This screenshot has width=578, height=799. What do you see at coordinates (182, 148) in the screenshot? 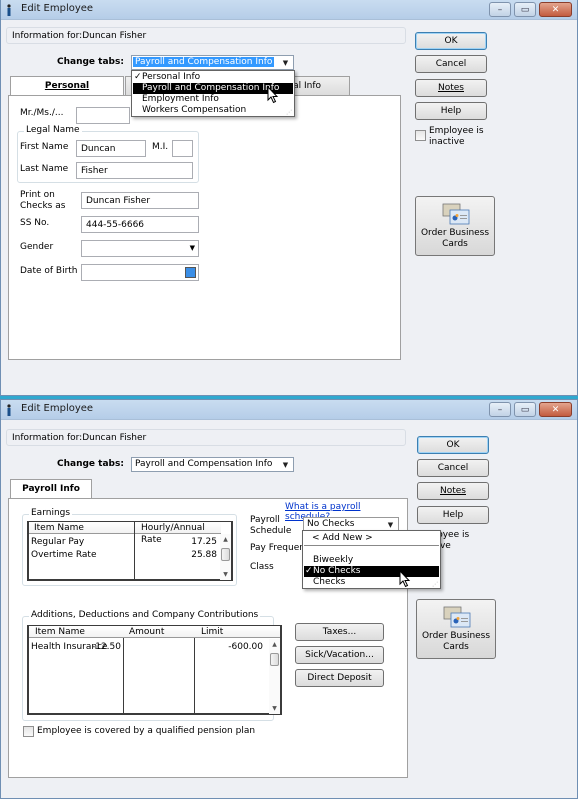
I see `mi-input` at bounding box center [182, 148].